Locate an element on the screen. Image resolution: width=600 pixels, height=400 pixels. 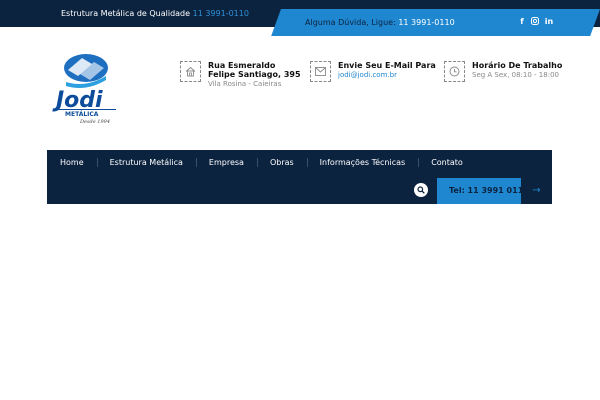
address-line-1: Rua Esmeraldo is located at coordinates (242, 65).